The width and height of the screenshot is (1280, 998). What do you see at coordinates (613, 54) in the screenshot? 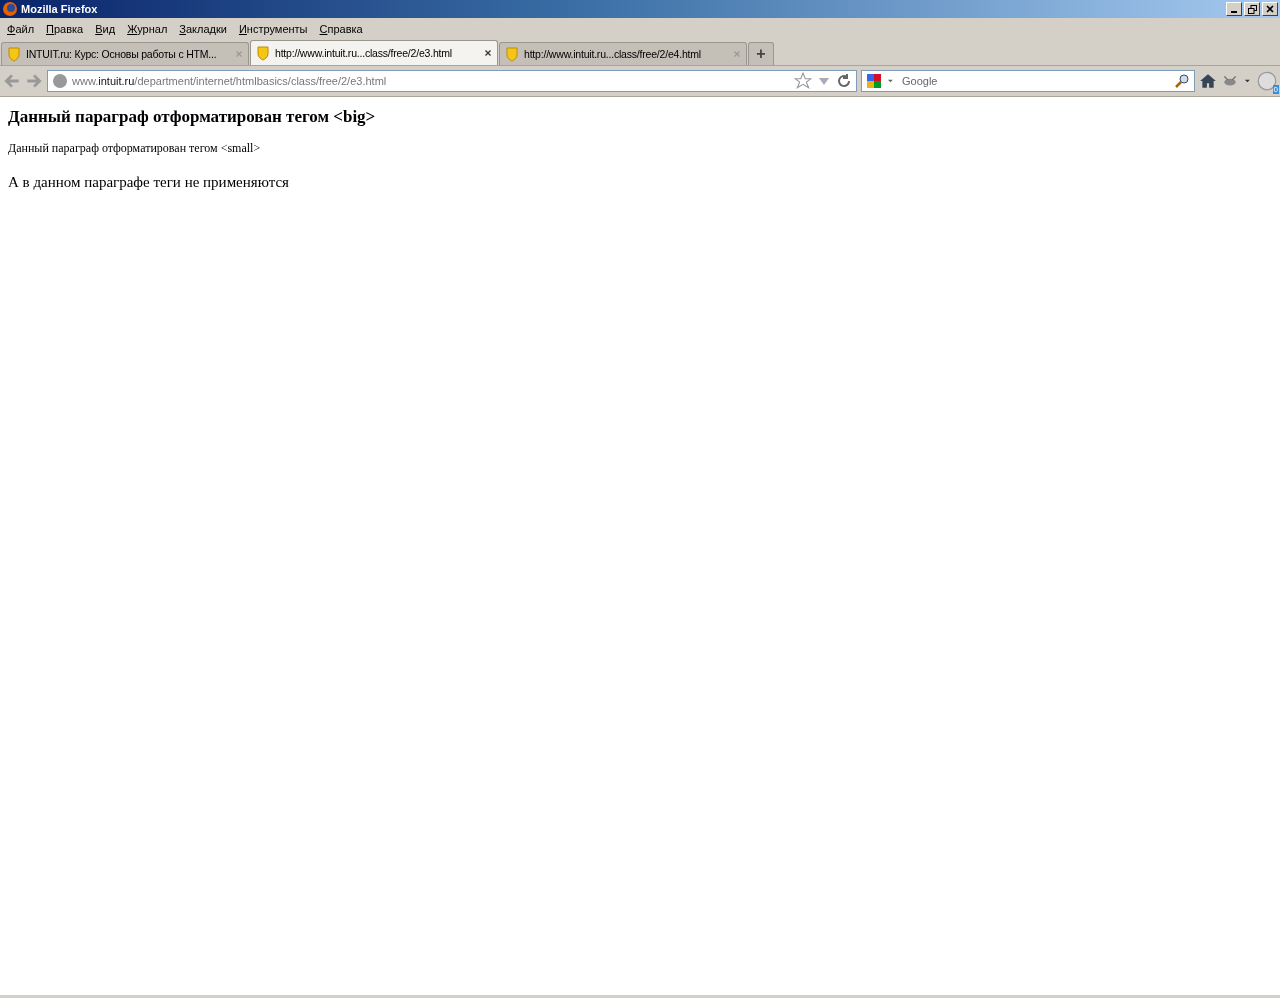
I see `tab-title: http://www.intuit.ru...class/free/2/e4.html` at bounding box center [613, 54].